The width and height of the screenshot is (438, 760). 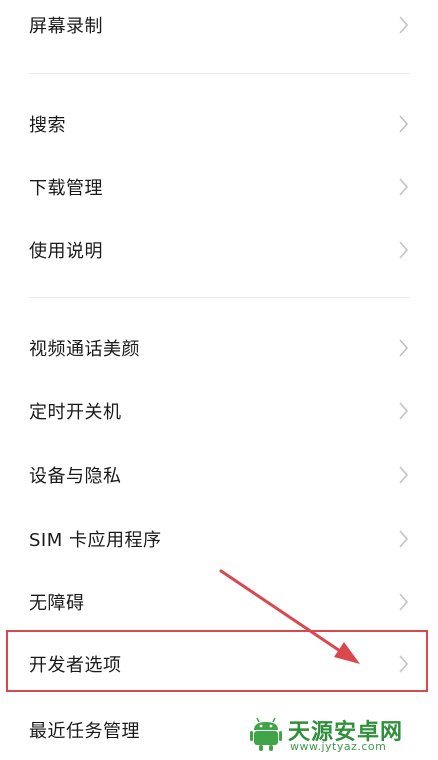 I want to click on settings-item-accessibility: 无障碍, so click(x=219, y=602).